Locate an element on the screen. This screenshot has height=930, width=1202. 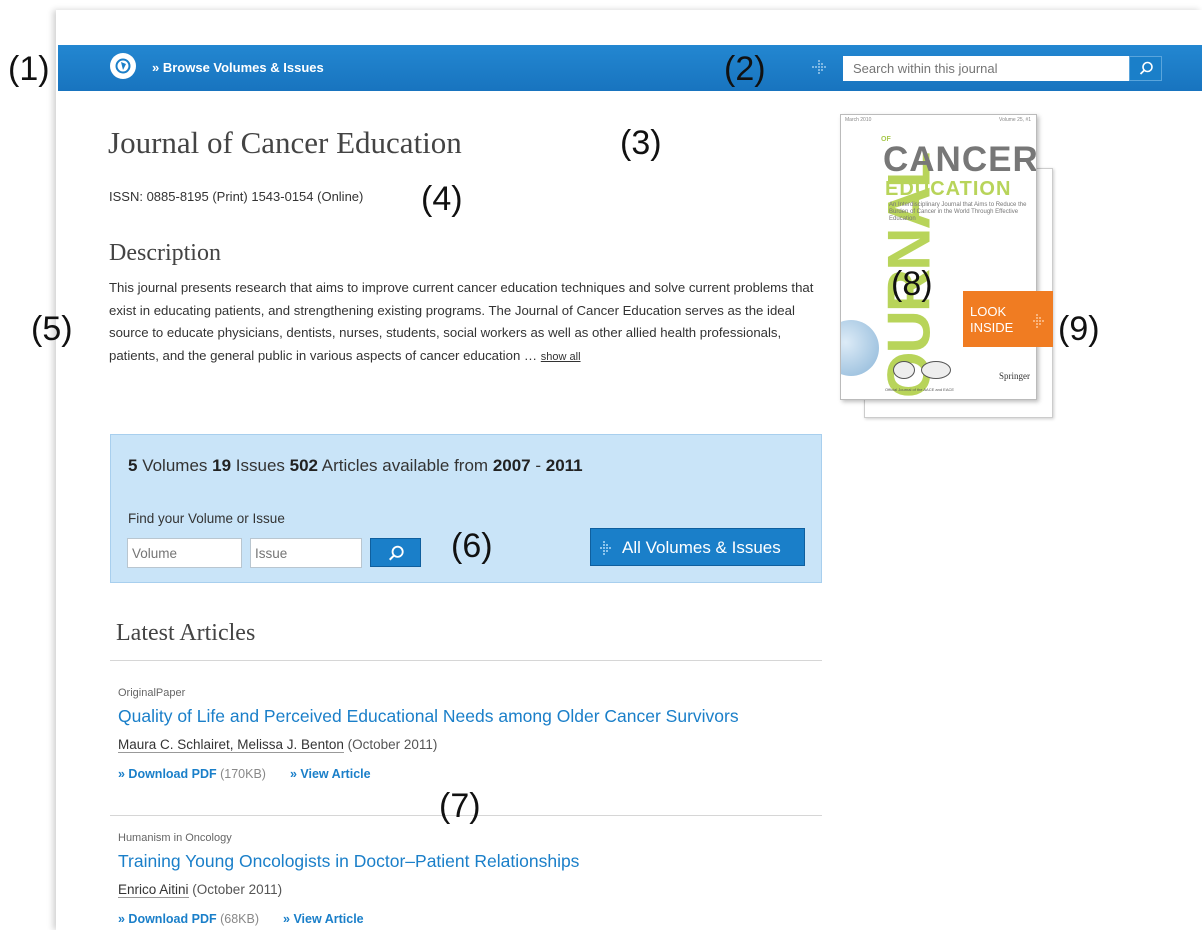
callout-label: (4) is located at coordinates (442, 199).